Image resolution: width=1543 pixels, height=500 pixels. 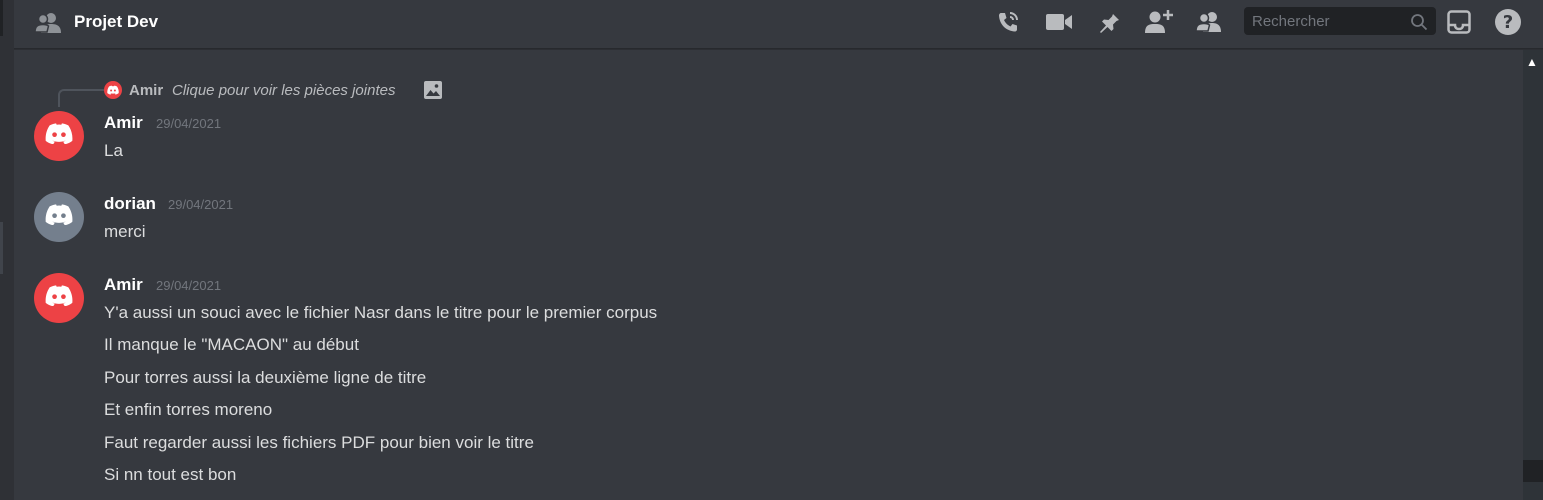 I want to click on member-list-button, so click(x=1209, y=24).